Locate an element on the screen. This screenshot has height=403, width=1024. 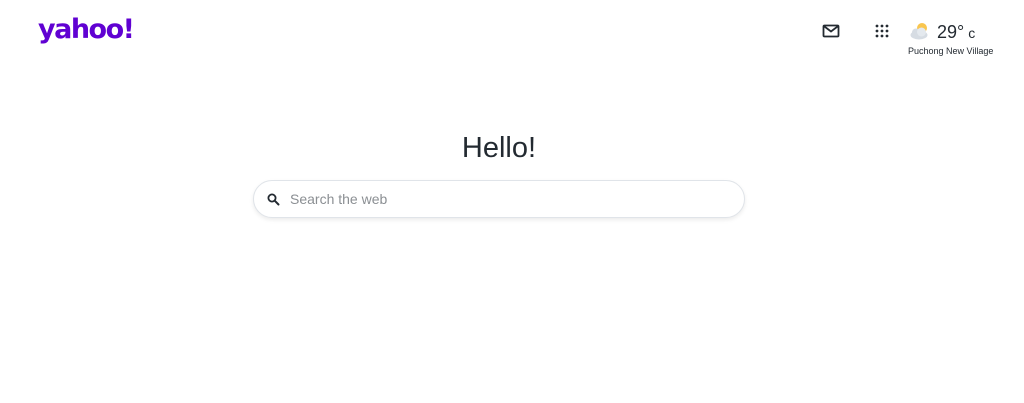
apps-button is located at coordinates (882, 31).